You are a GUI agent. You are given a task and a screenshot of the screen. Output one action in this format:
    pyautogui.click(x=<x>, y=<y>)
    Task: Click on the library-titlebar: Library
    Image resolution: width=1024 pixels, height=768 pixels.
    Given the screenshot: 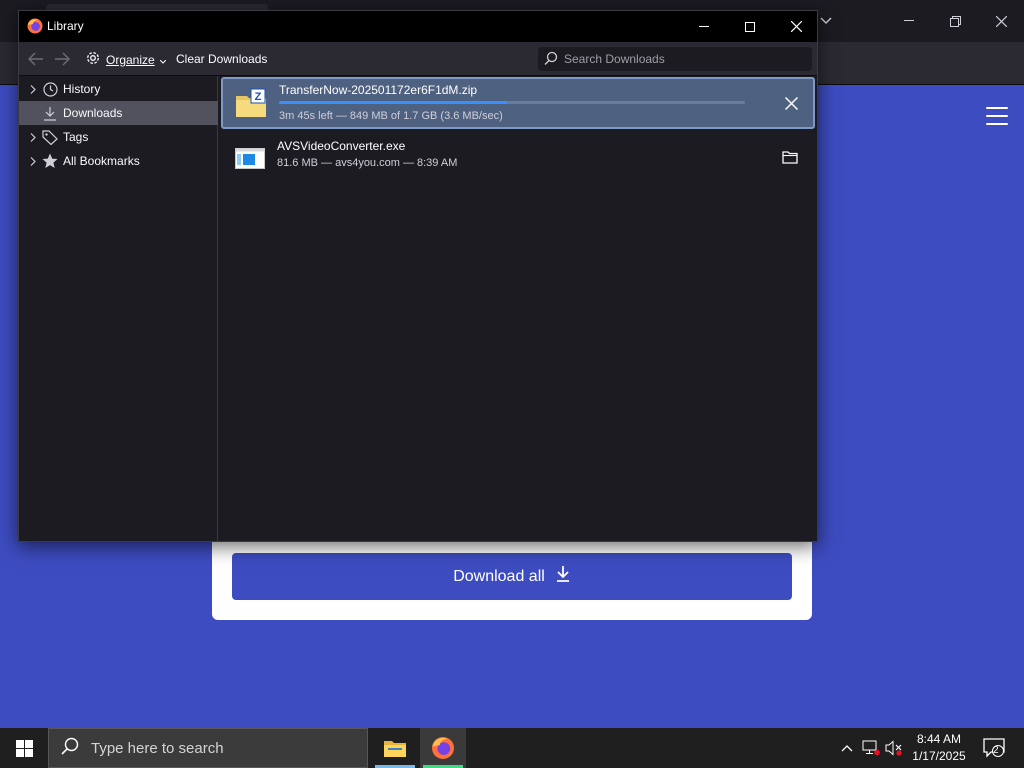 What is the action you would take?
    pyautogui.click(x=418, y=26)
    